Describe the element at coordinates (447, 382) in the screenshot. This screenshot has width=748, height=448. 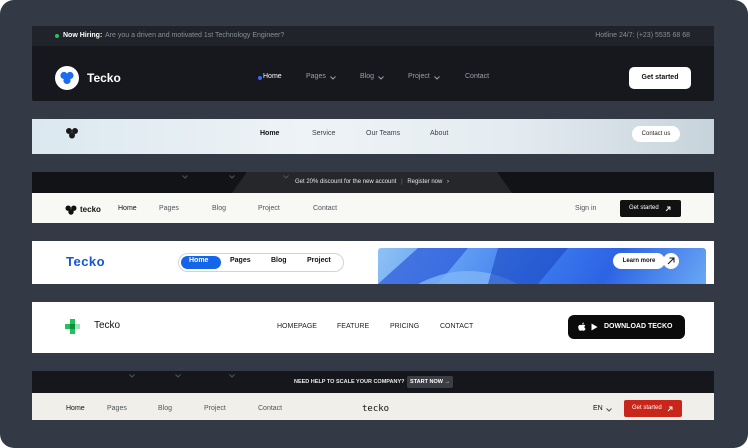
I see `arrow-right-icon: →` at that location.